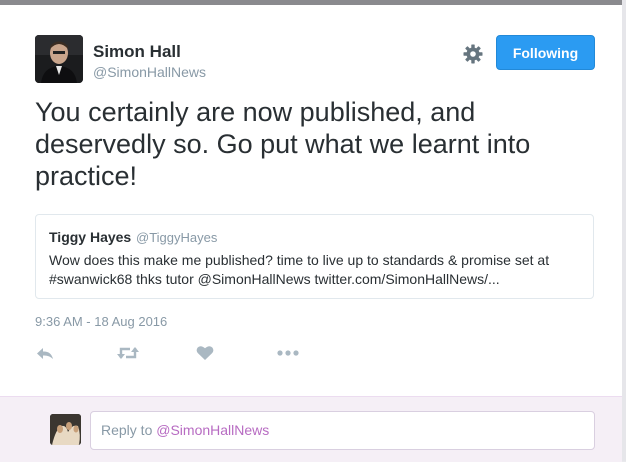  I want to click on current-user-avatar, so click(65, 429).